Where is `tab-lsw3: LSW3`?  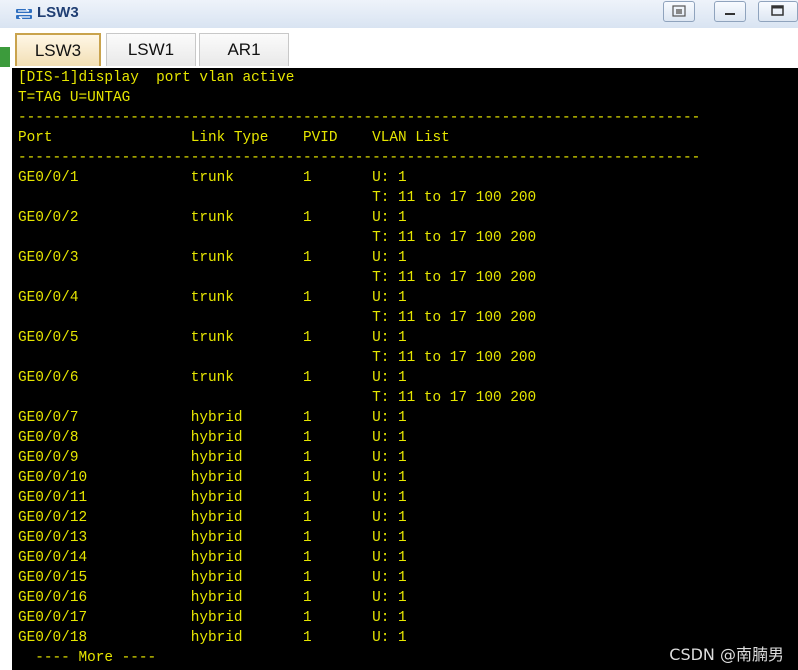
tab-lsw3: LSW3 is located at coordinates (58, 49).